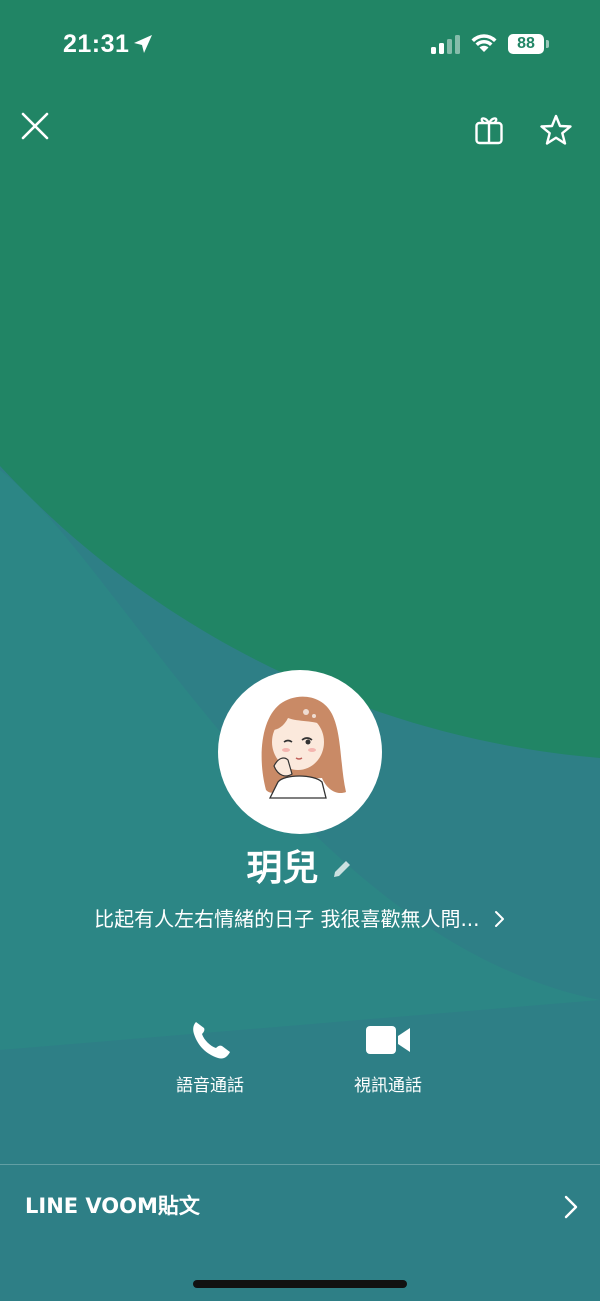  What do you see at coordinates (211, 1040) in the screenshot?
I see `phone-icon` at bounding box center [211, 1040].